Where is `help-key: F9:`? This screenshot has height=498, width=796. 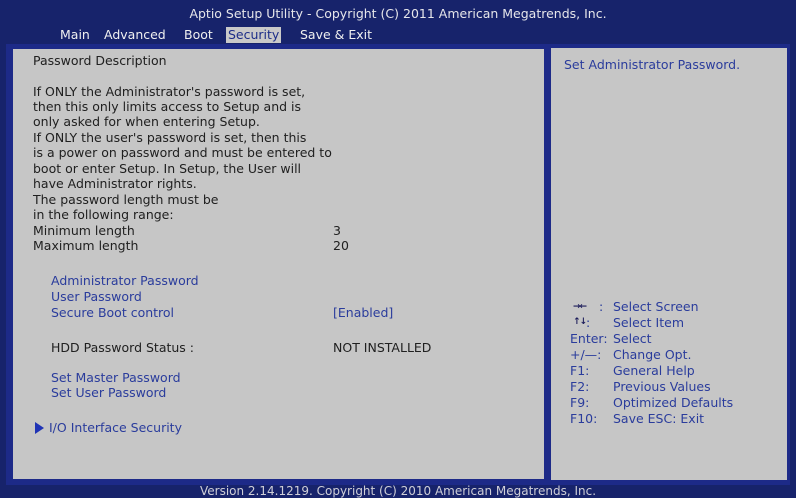
help-key: F9: is located at coordinates (580, 402).